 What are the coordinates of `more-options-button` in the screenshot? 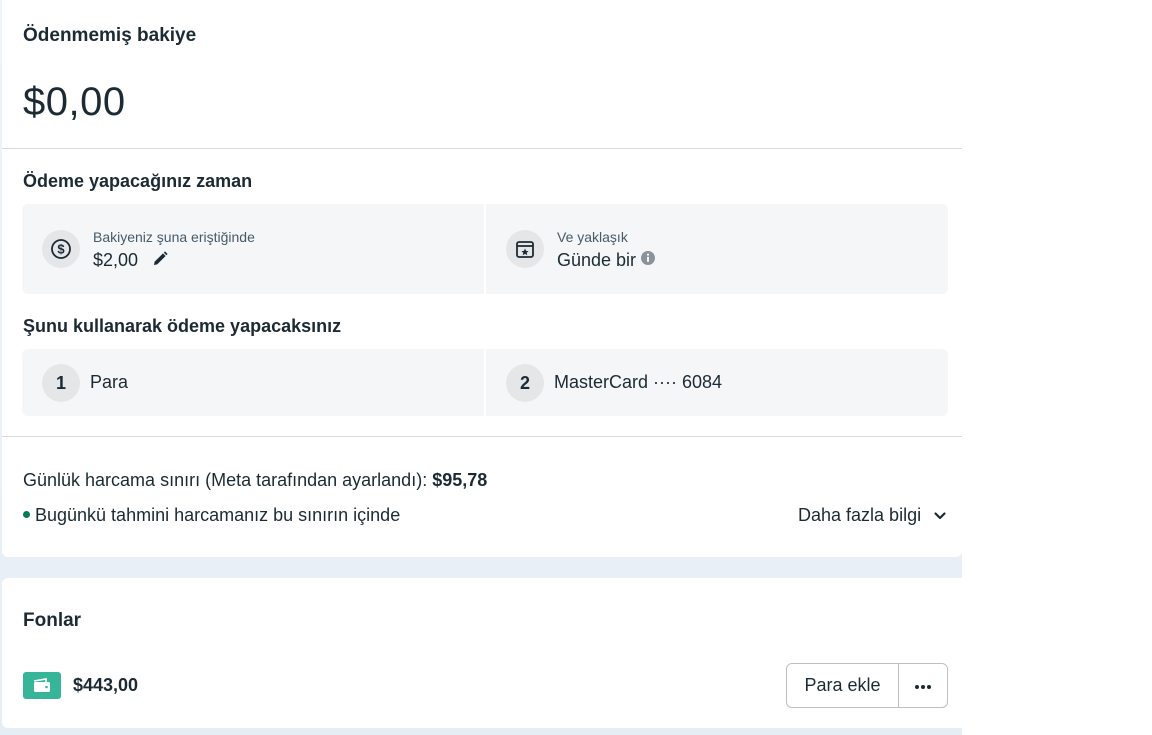 It's located at (923, 685).